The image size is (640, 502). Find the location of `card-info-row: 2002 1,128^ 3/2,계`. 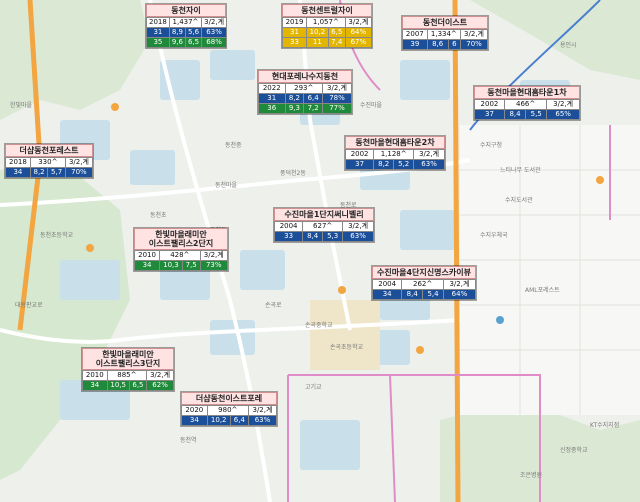

card-info-row: 2002 1,128^ 3/2,계 is located at coordinates (394, 154).